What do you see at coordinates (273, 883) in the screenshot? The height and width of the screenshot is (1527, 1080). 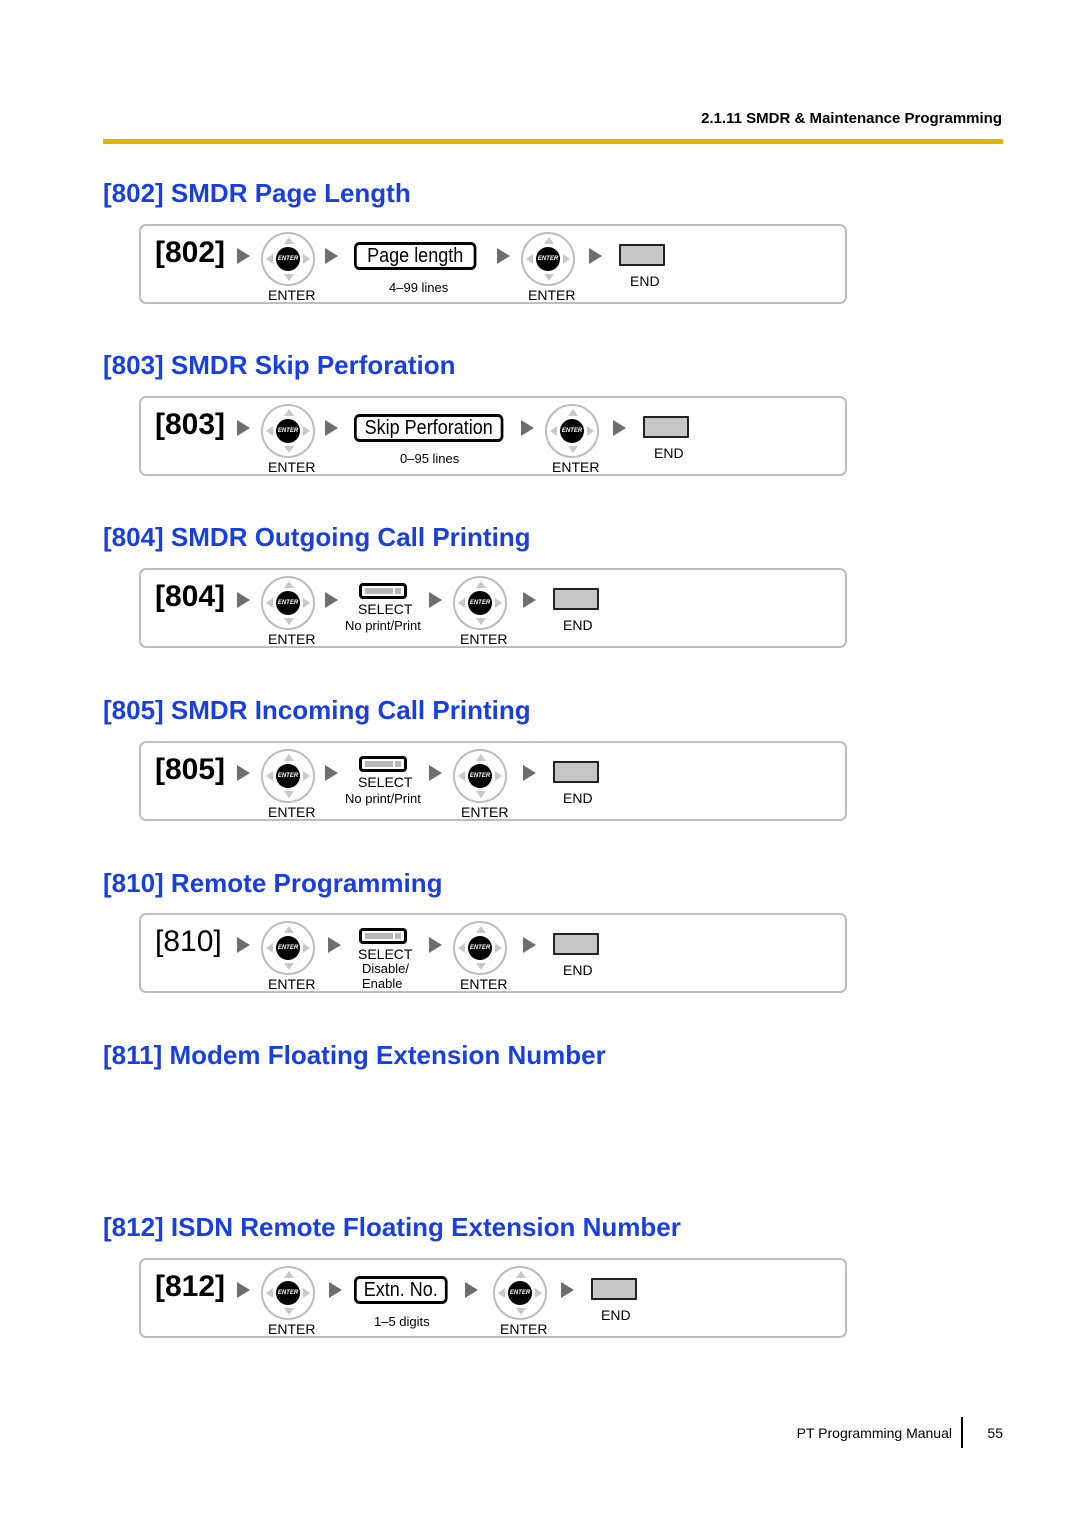 I see `section-title-810: [810] Remote Programming` at bounding box center [273, 883].